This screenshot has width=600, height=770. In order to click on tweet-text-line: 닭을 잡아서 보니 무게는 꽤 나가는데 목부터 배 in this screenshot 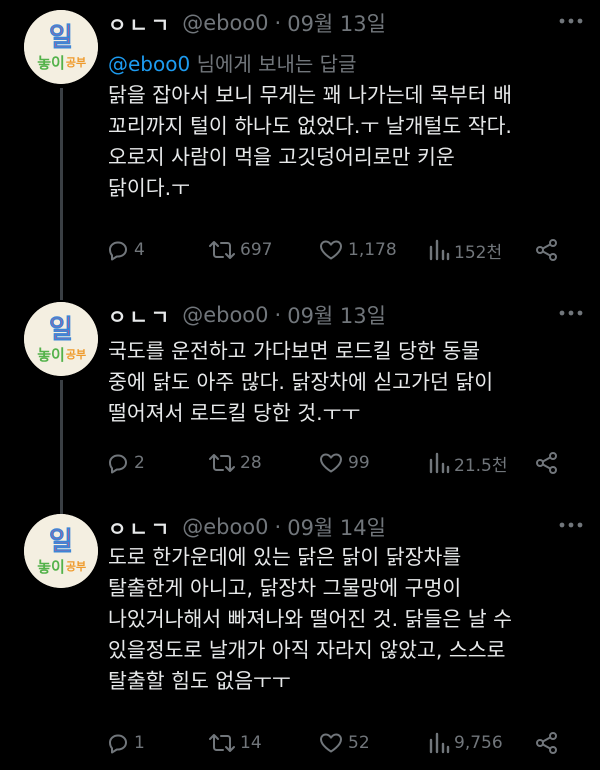, I will do `click(310, 95)`.